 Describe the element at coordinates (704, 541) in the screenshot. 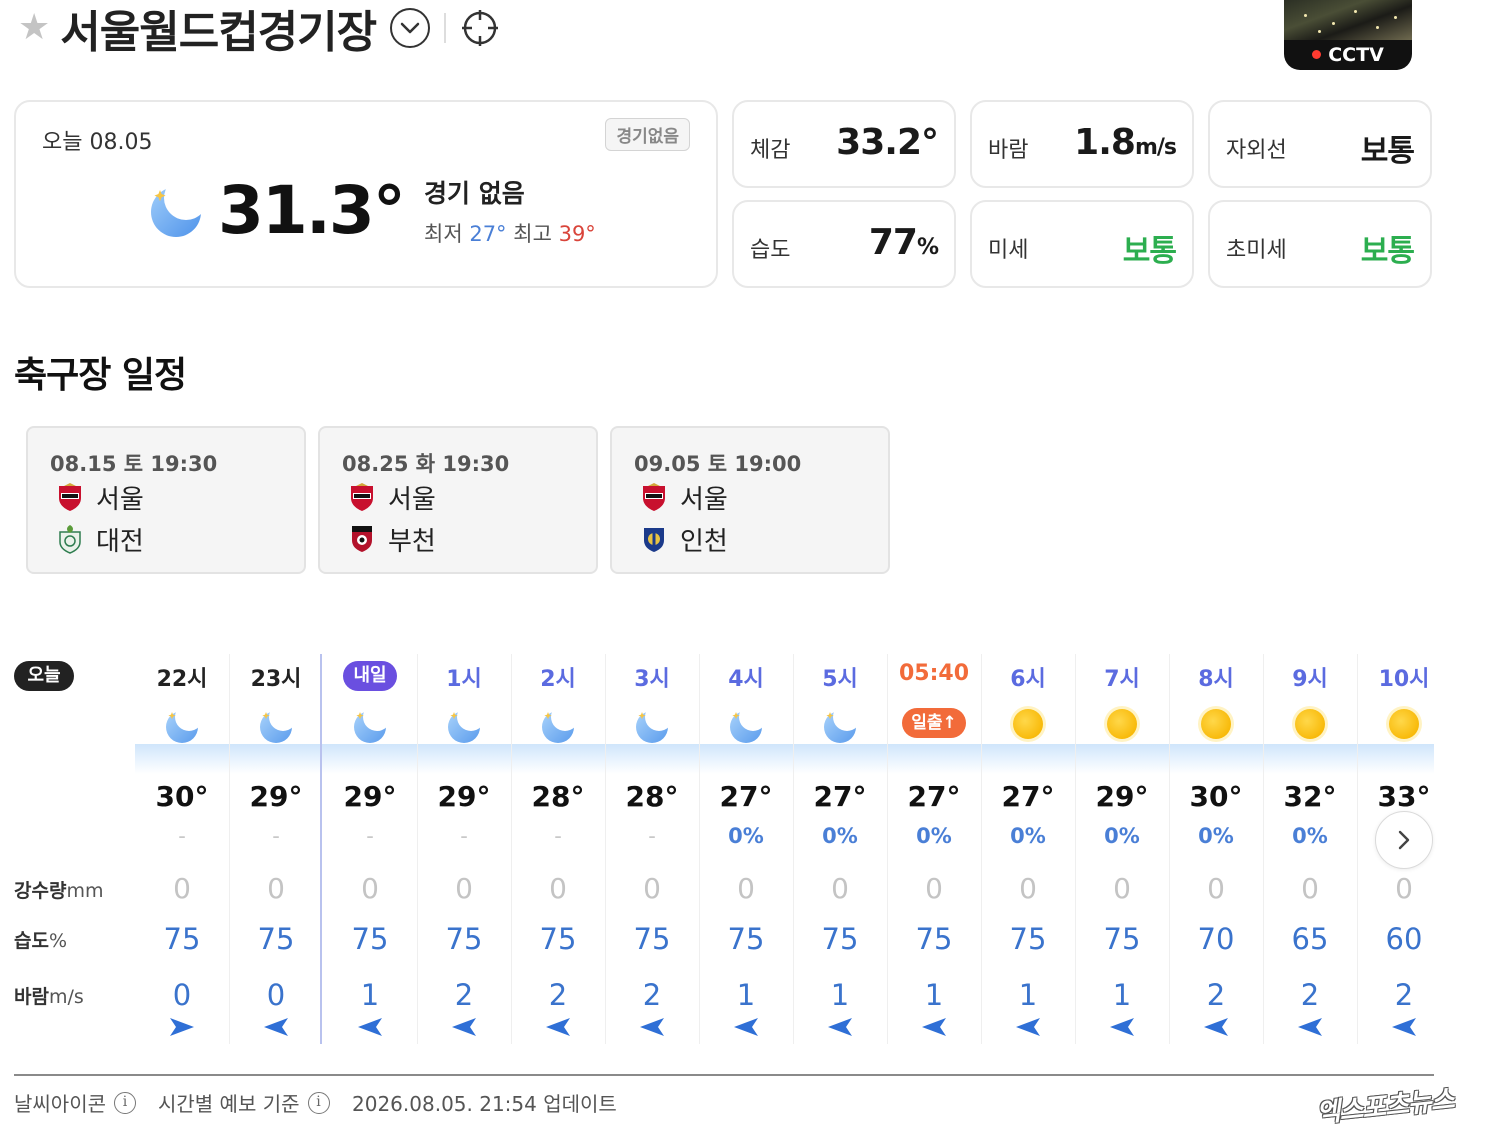

I see `away-team-name: 인천` at that location.